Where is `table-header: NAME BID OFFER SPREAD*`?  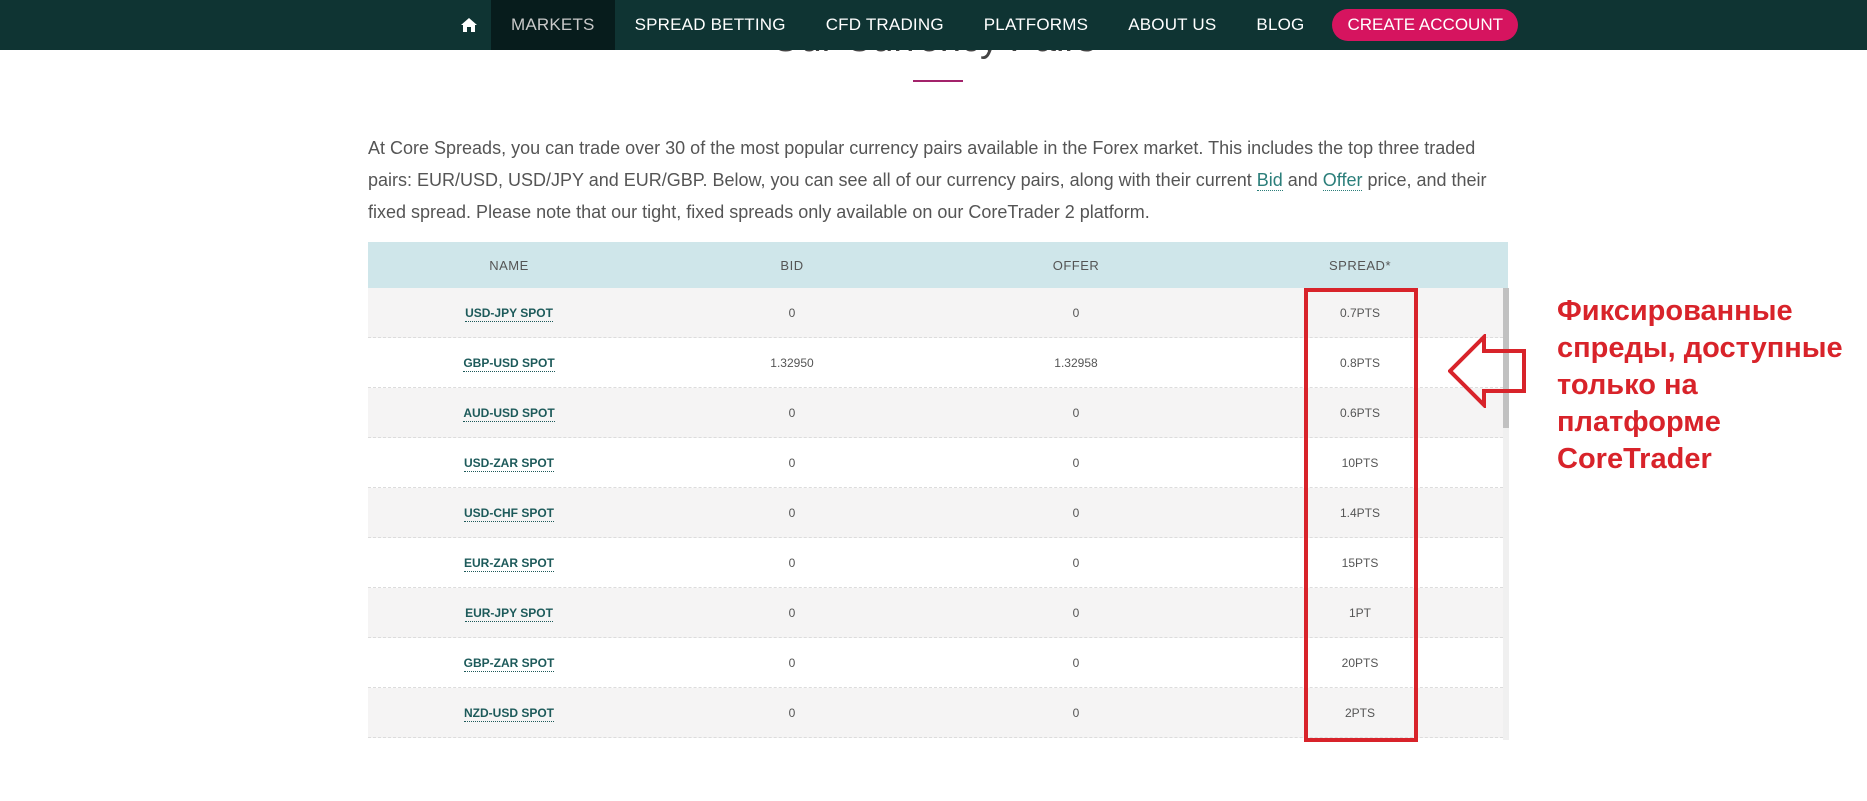
table-header: NAME BID OFFER SPREAD* is located at coordinates (938, 265).